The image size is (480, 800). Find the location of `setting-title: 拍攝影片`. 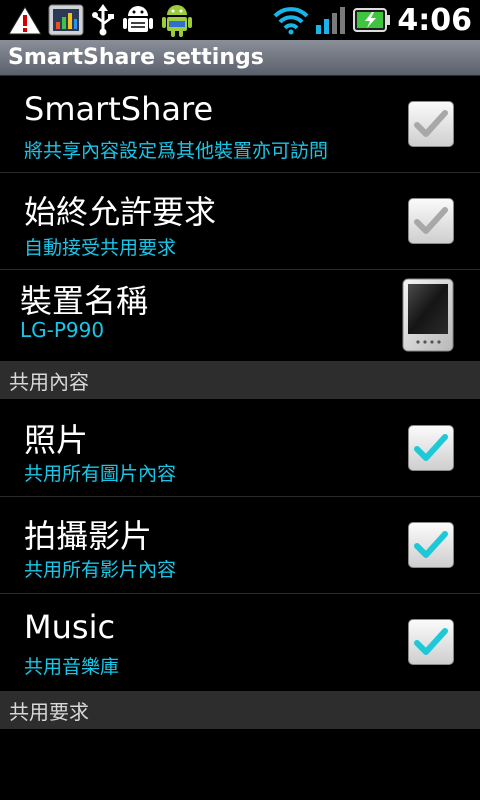

setting-title: 拍攝影片 is located at coordinates (88, 536).